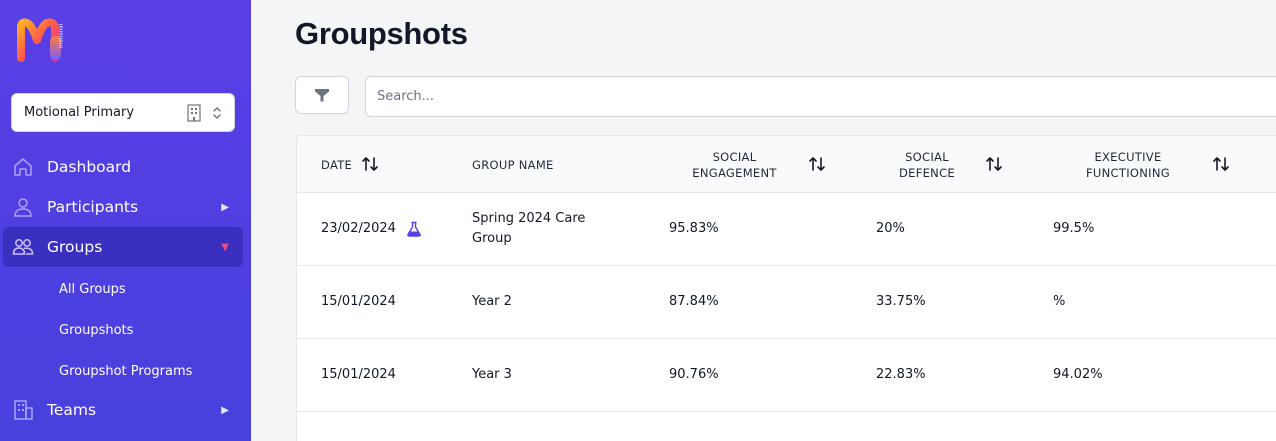 The image size is (1276, 441). I want to click on cell-social-engagement: 95.83%, so click(694, 228).